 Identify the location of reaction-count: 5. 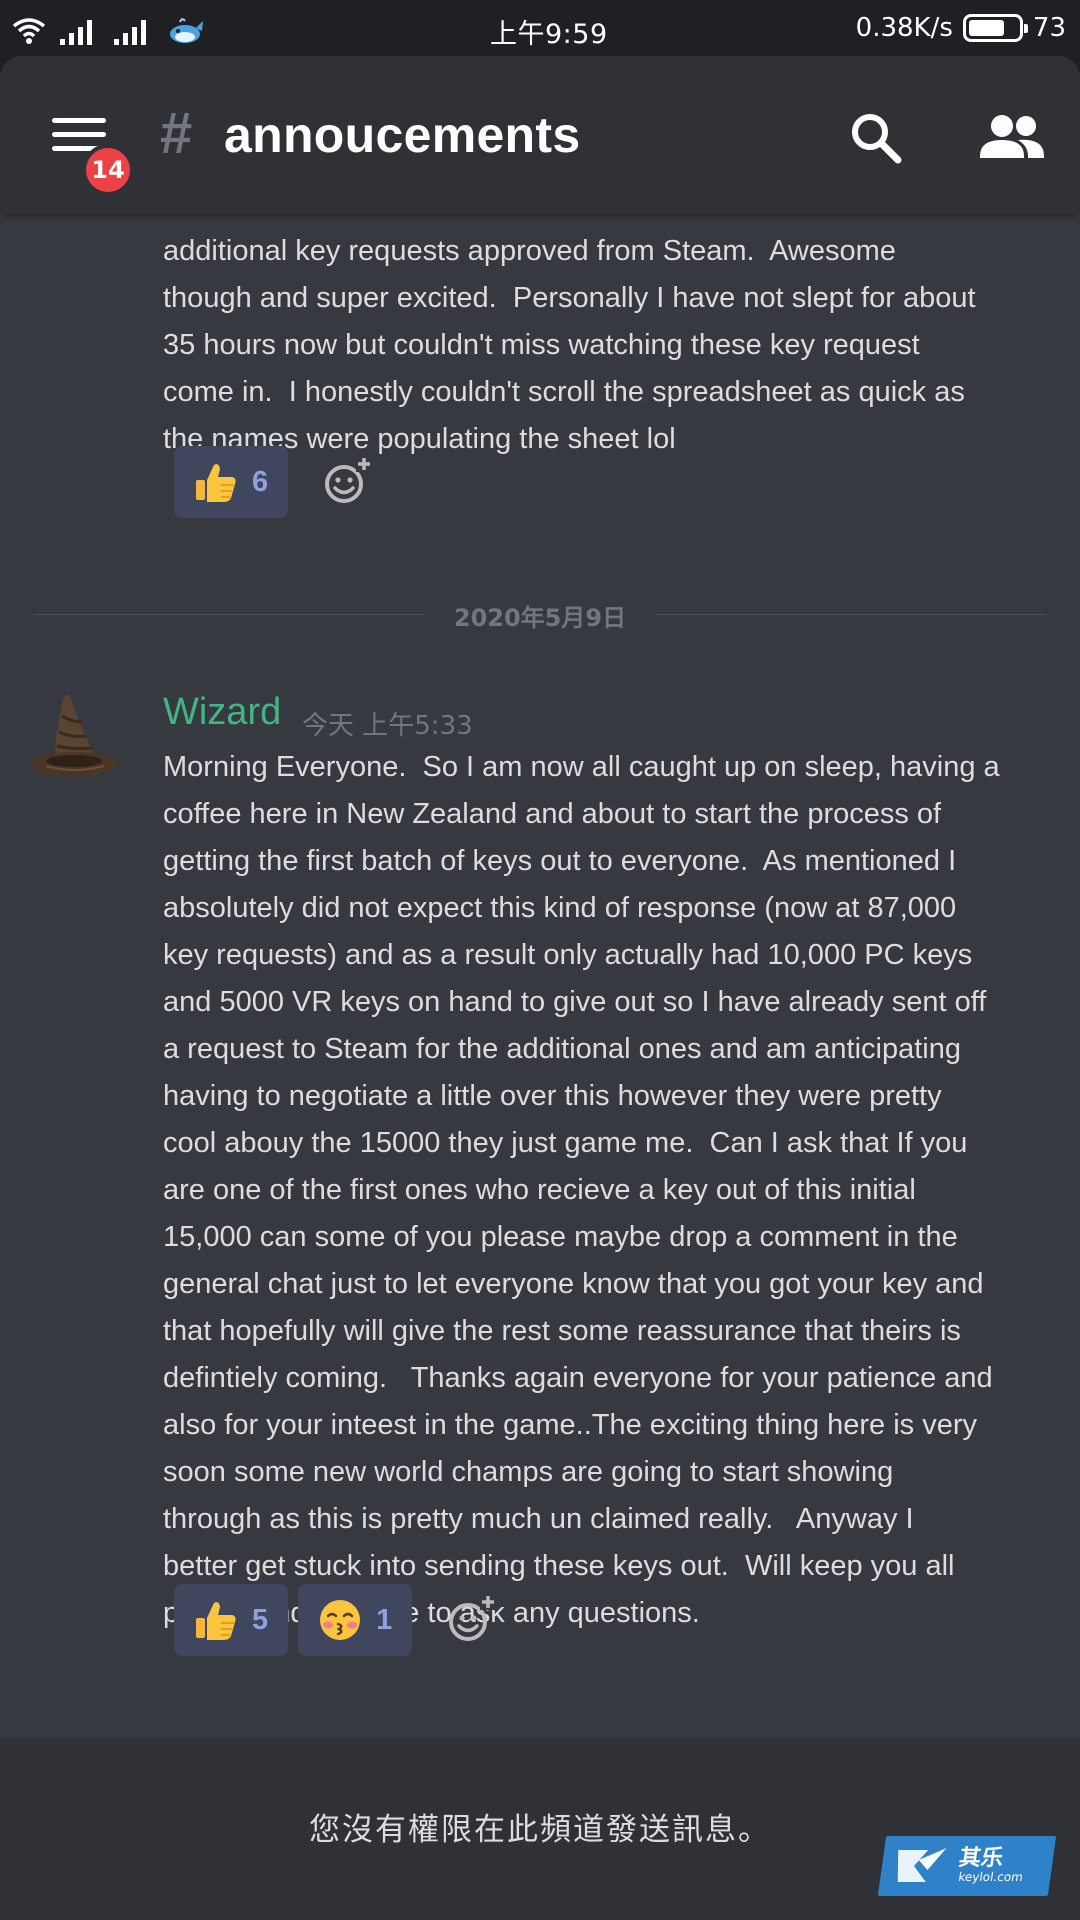
(260, 1619).